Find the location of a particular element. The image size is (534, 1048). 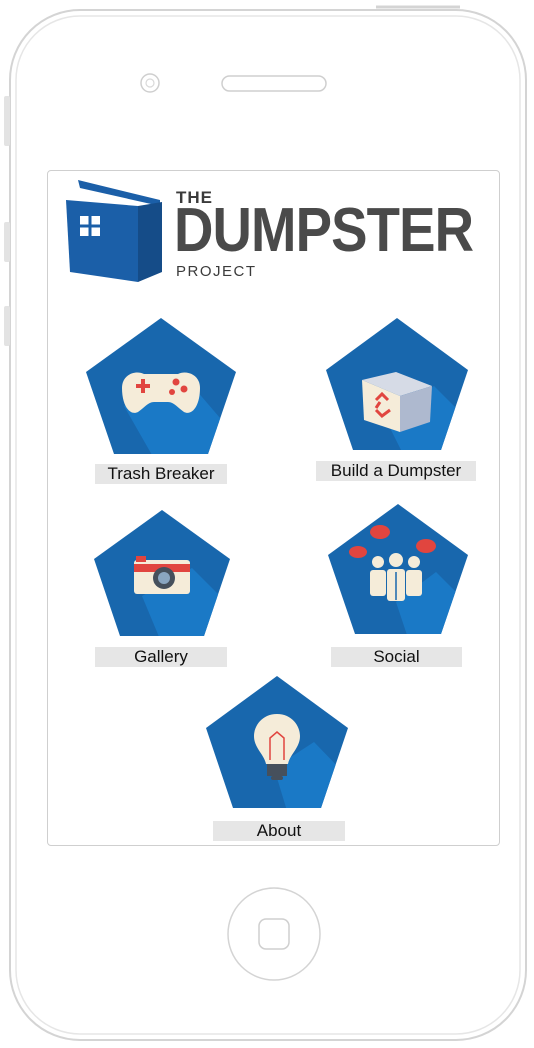

dumpster-project-logo: THE DUMPSTER PROJECT is located at coordinates (277, 231).